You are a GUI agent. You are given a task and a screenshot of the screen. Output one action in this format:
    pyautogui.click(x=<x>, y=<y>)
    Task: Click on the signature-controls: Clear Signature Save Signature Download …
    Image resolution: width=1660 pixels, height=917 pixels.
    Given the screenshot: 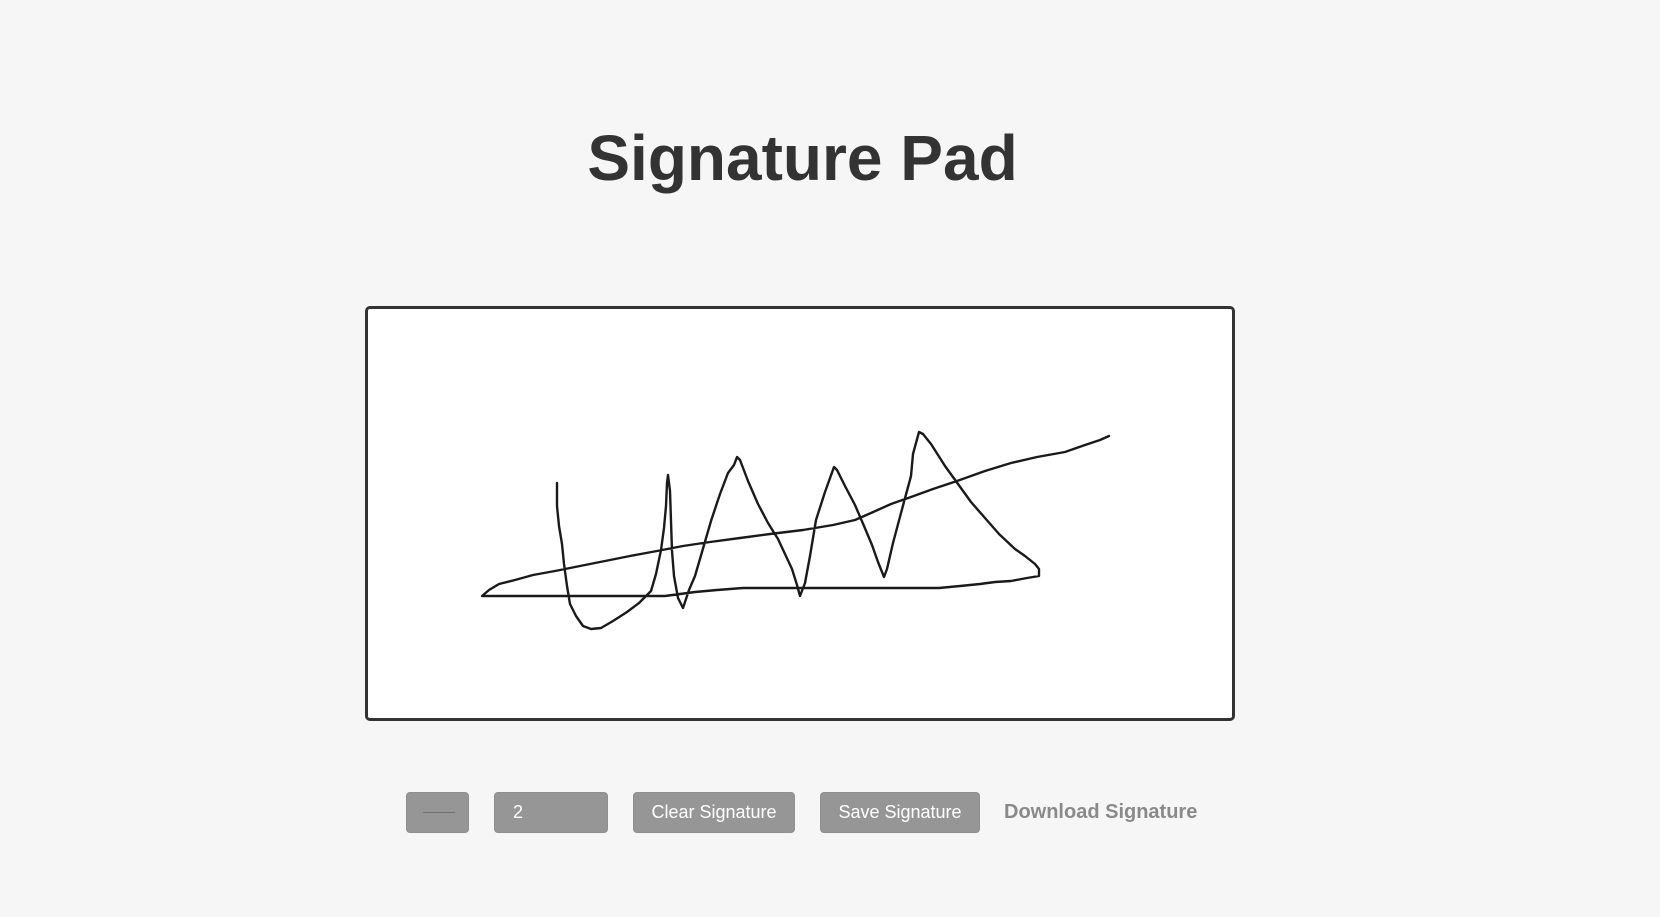 What is the action you would take?
    pyautogui.click(x=830, y=813)
    